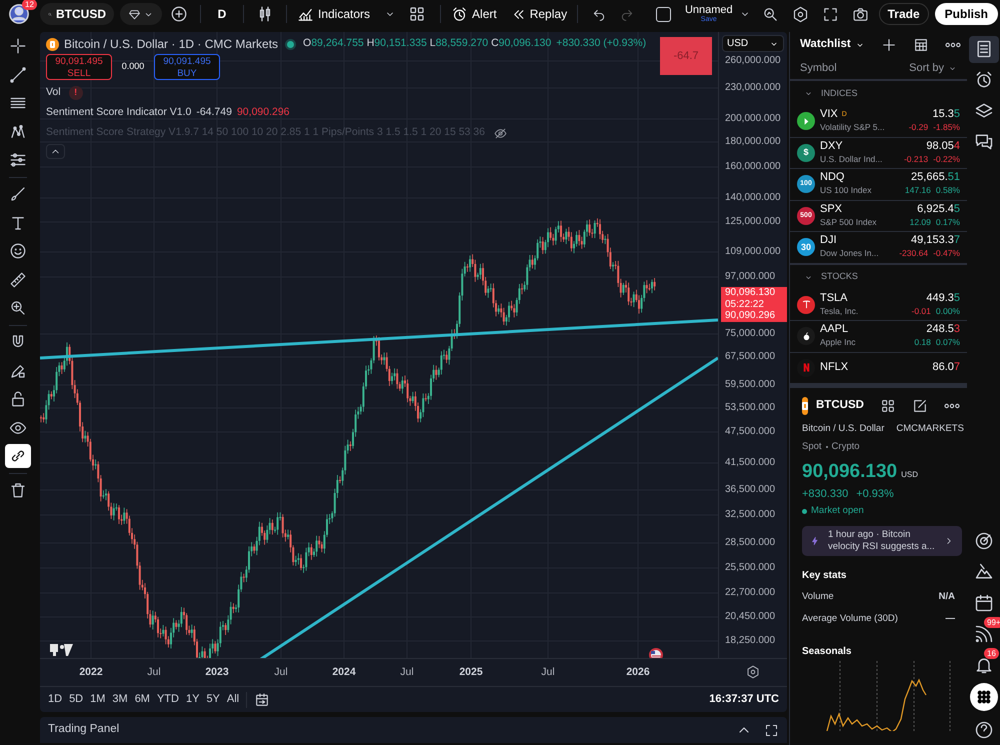  What do you see at coordinates (627, 14) in the screenshot?
I see `redo-icon` at bounding box center [627, 14].